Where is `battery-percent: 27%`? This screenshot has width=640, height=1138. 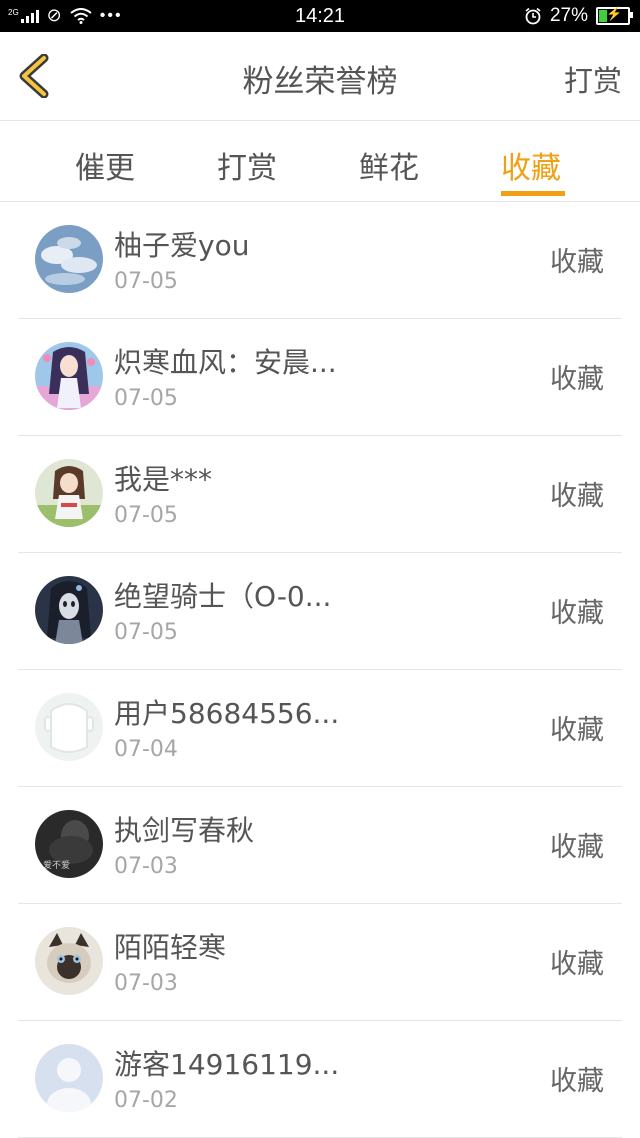 battery-percent: 27% is located at coordinates (568, 15).